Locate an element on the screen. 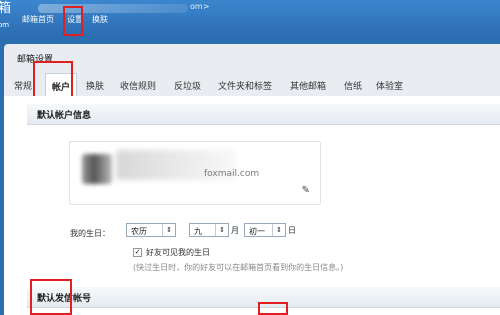 This screenshot has height=315, width=500. edit-pencil-icon: ✎ is located at coordinates (306, 190).